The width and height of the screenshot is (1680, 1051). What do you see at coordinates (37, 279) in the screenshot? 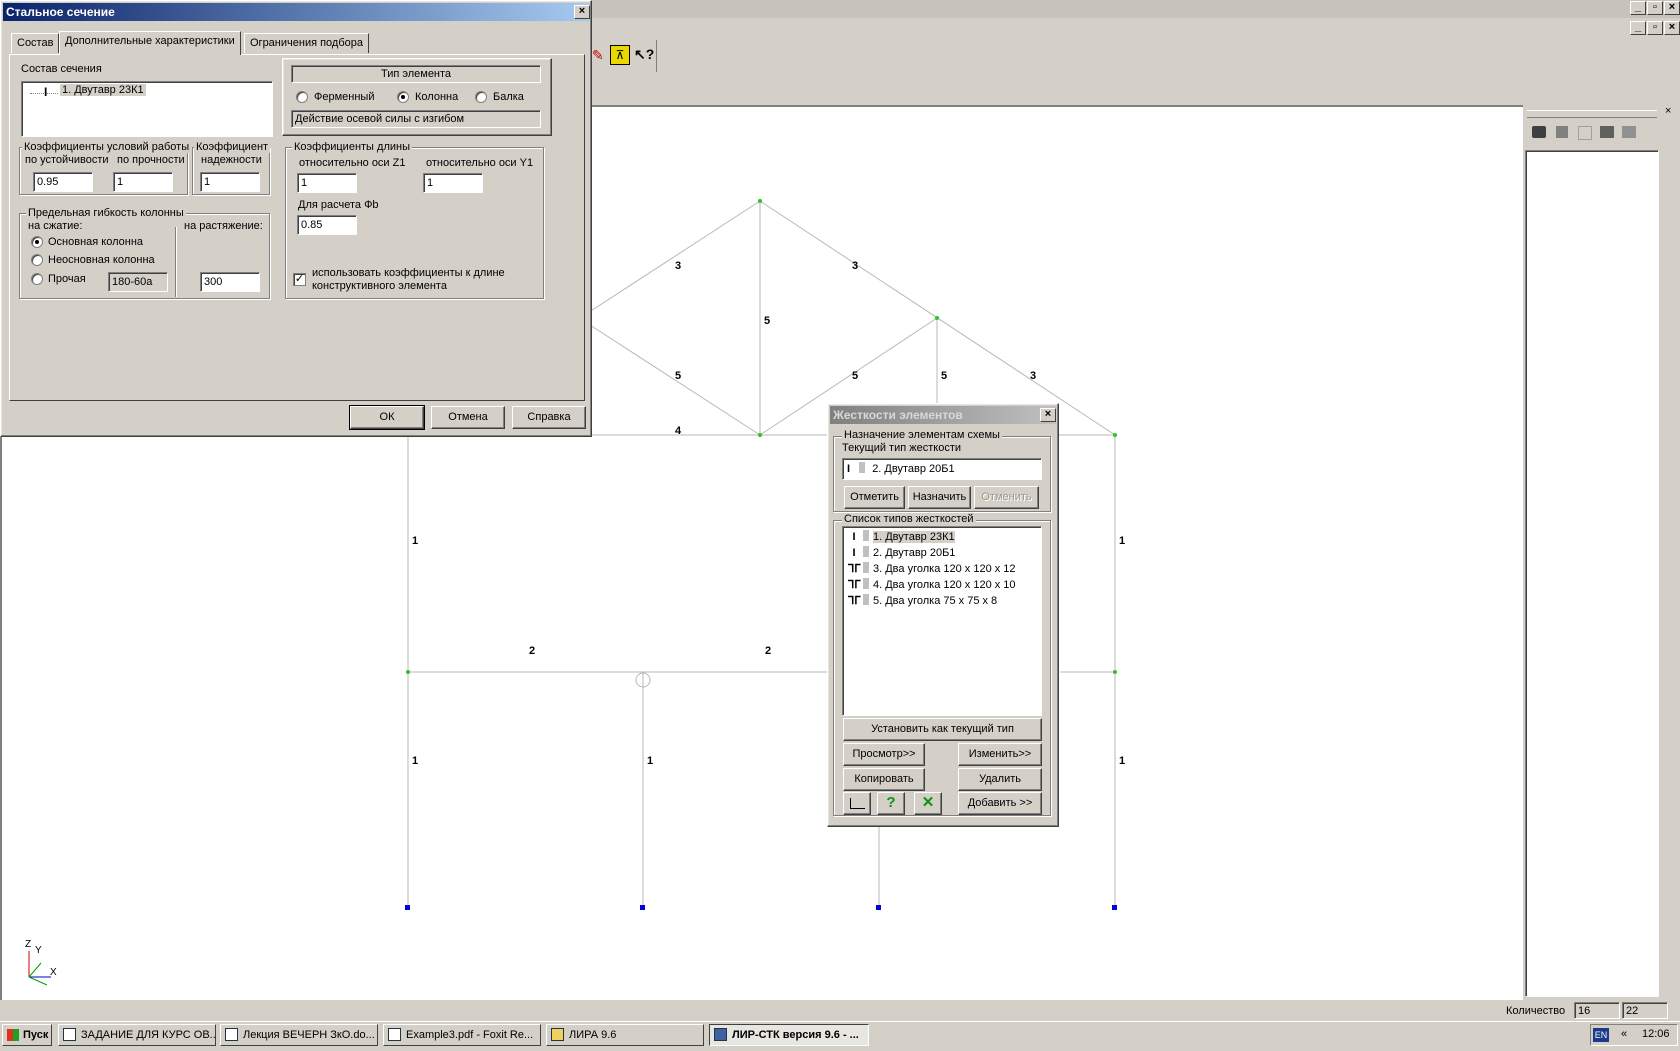
I see `radio-other` at bounding box center [37, 279].